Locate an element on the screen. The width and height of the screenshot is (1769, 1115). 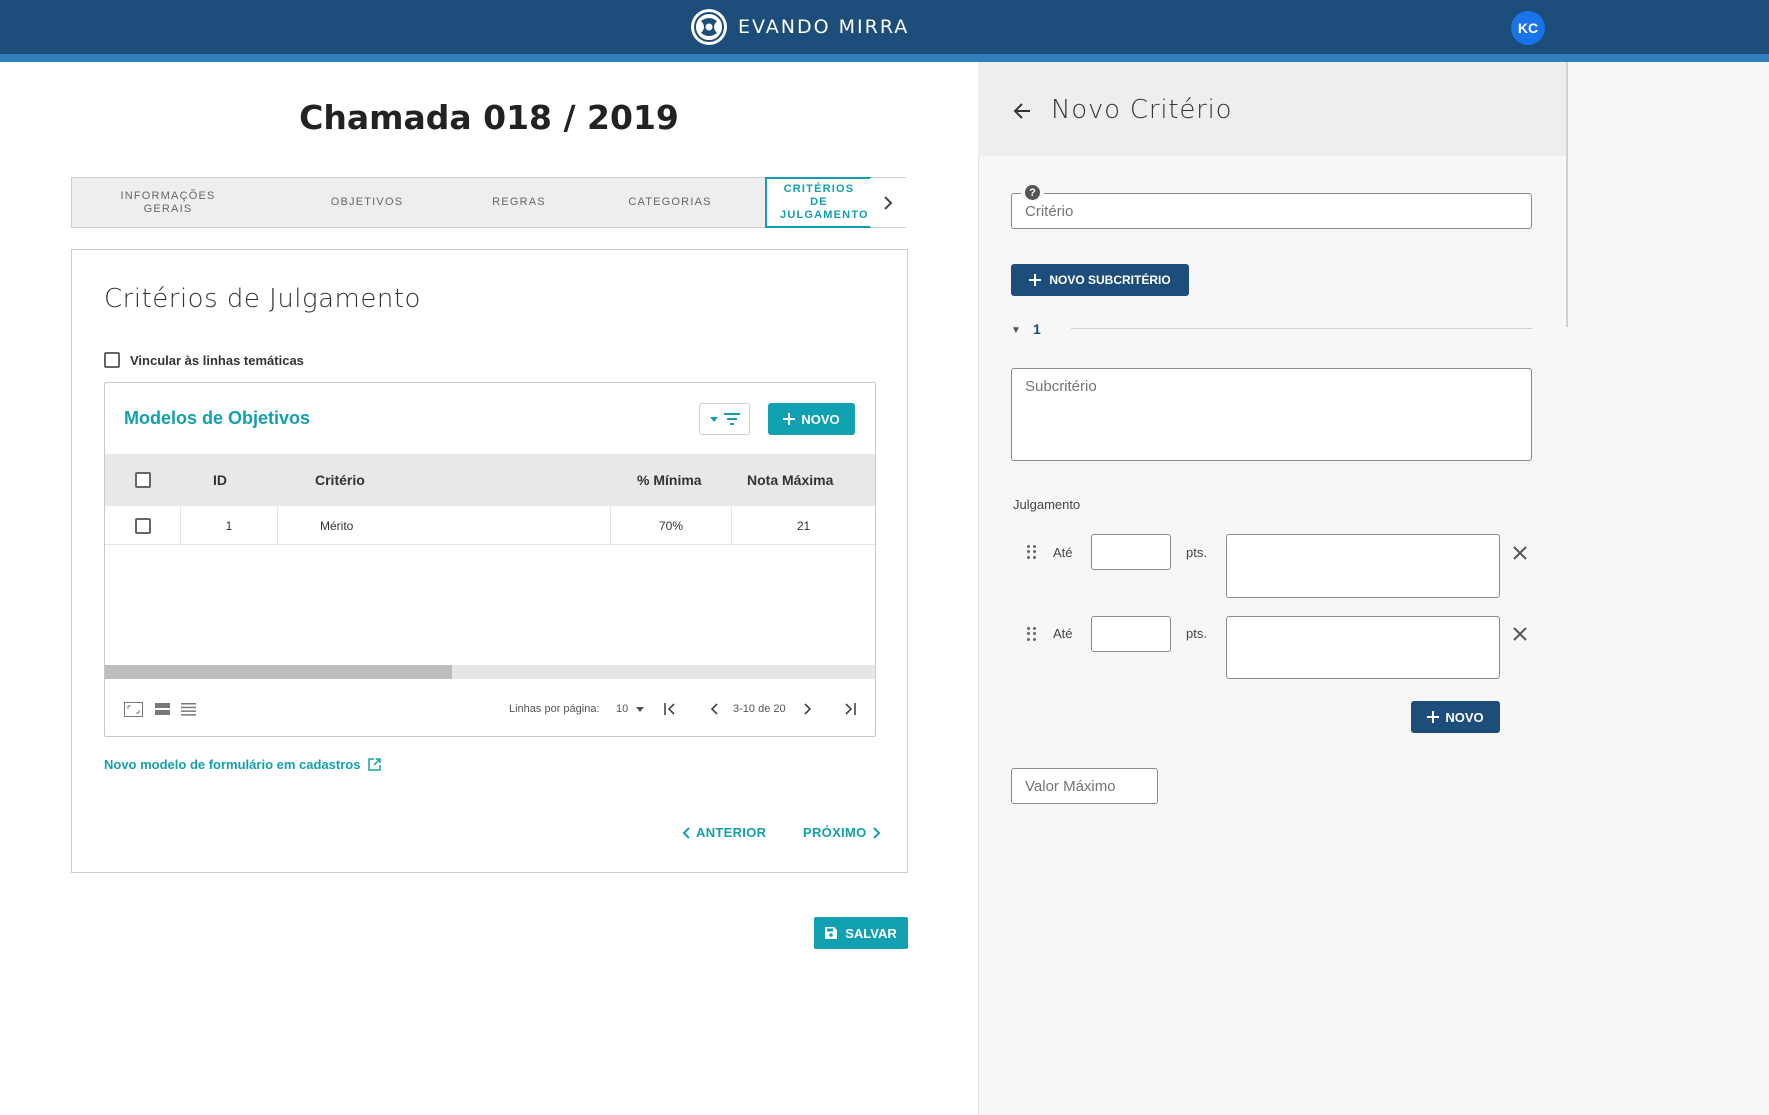
table-header: ID Critério % Mínima Nota Máxima is located at coordinates (490, 480).